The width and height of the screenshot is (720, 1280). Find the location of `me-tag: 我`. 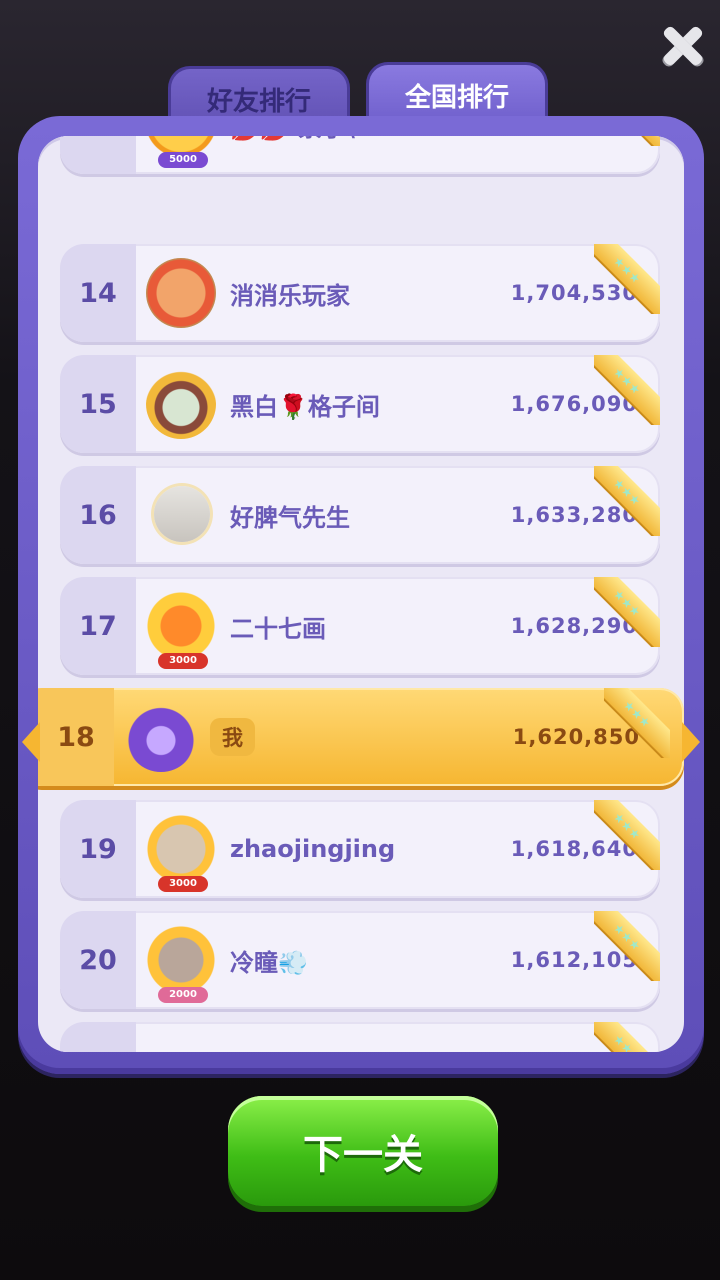

me-tag: 我 is located at coordinates (232, 737).